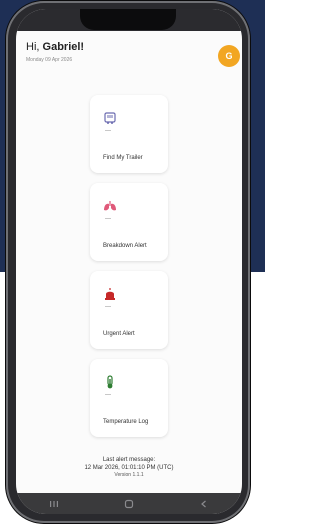 The width and height of the screenshot is (320, 529). Describe the element at coordinates (110, 382) in the screenshot. I see `thermometer-icon` at that location.